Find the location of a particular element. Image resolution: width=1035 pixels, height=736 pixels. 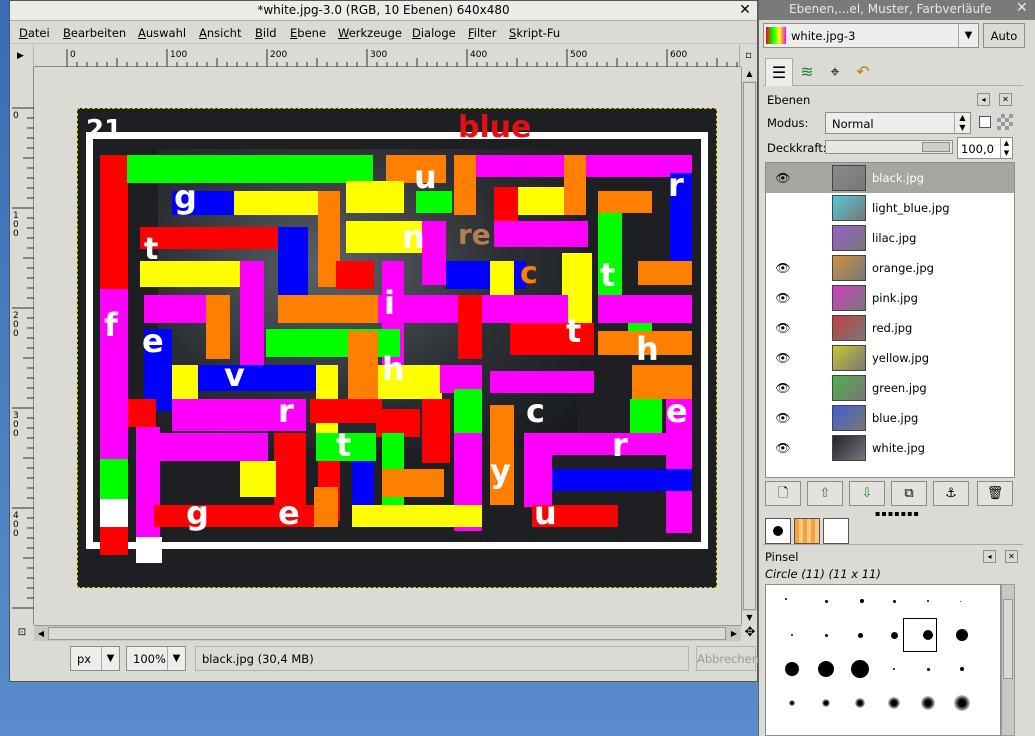

opacity-spinbox: 100,0 ▲ ▼ is located at coordinates (985, 148).